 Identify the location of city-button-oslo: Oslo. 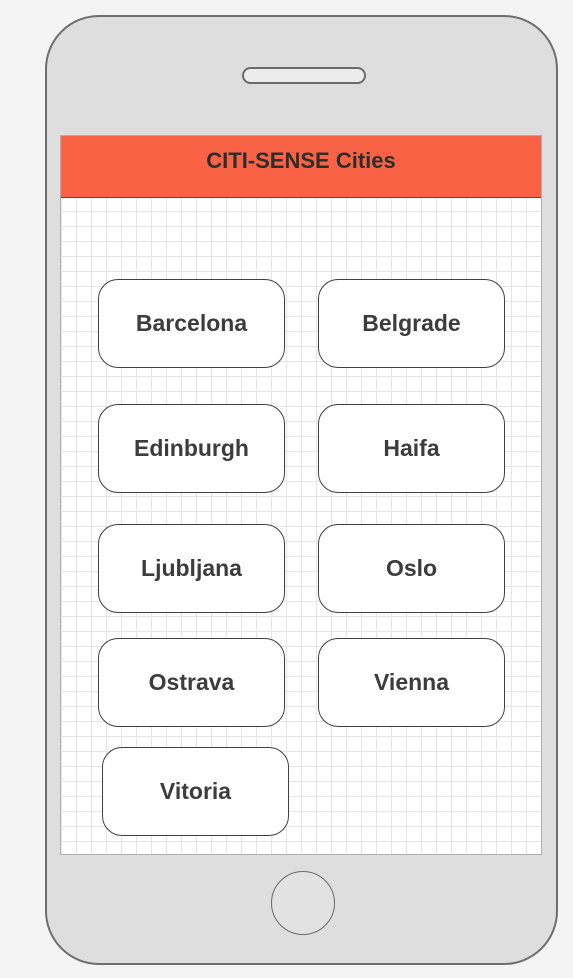
(411, 568).